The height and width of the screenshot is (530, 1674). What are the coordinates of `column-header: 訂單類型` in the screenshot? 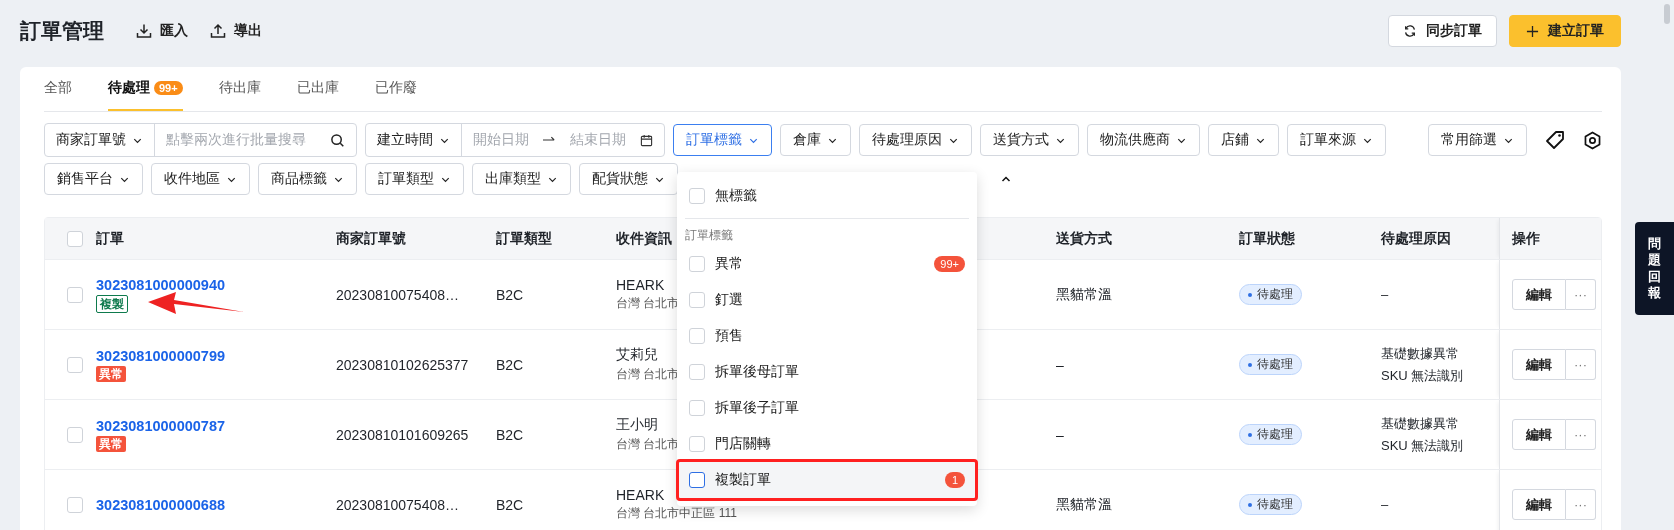 It's located at (524, 238).